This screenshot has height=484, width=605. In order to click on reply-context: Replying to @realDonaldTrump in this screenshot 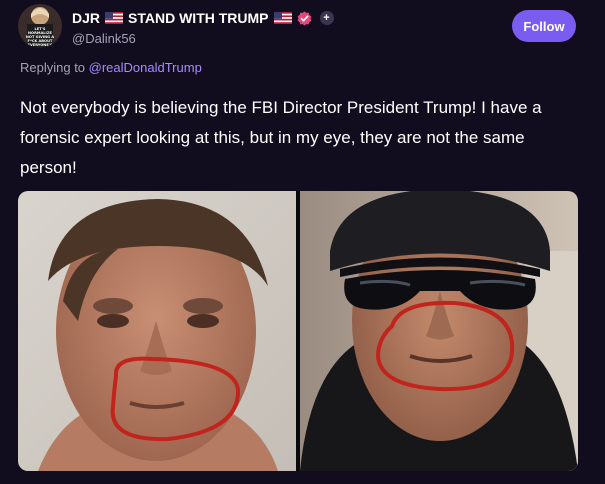, I will do `click(111, 67)`.